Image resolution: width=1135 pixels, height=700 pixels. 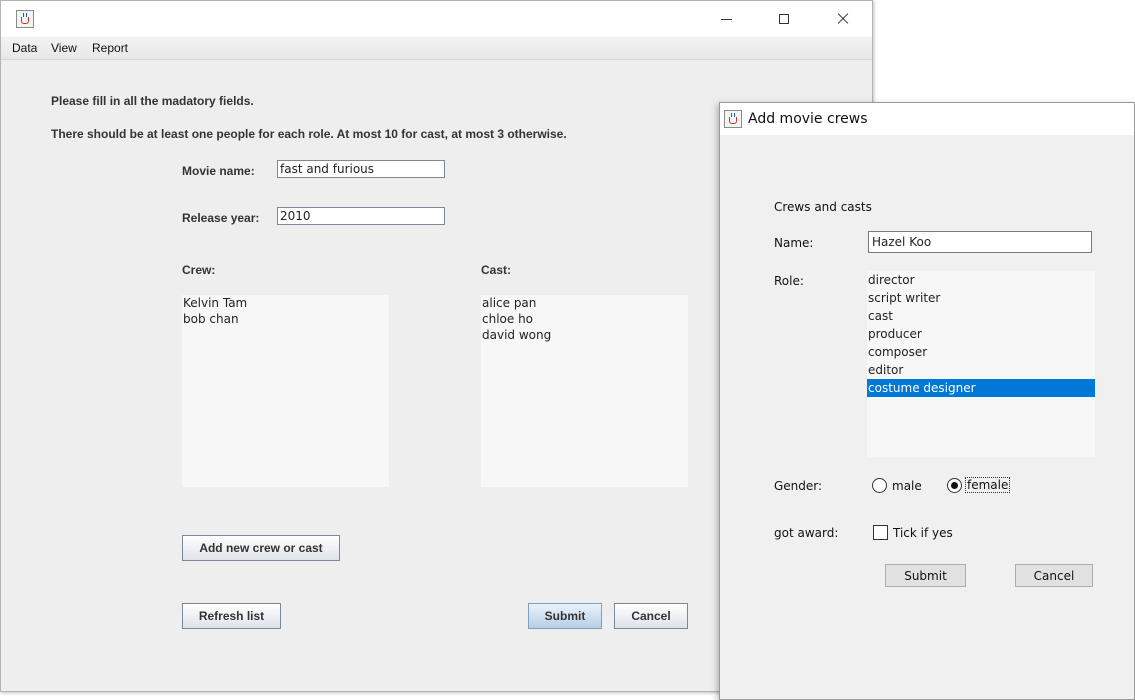 I want to click on dialog-titlebar: Add movie crews, so click(x=927, y=119).